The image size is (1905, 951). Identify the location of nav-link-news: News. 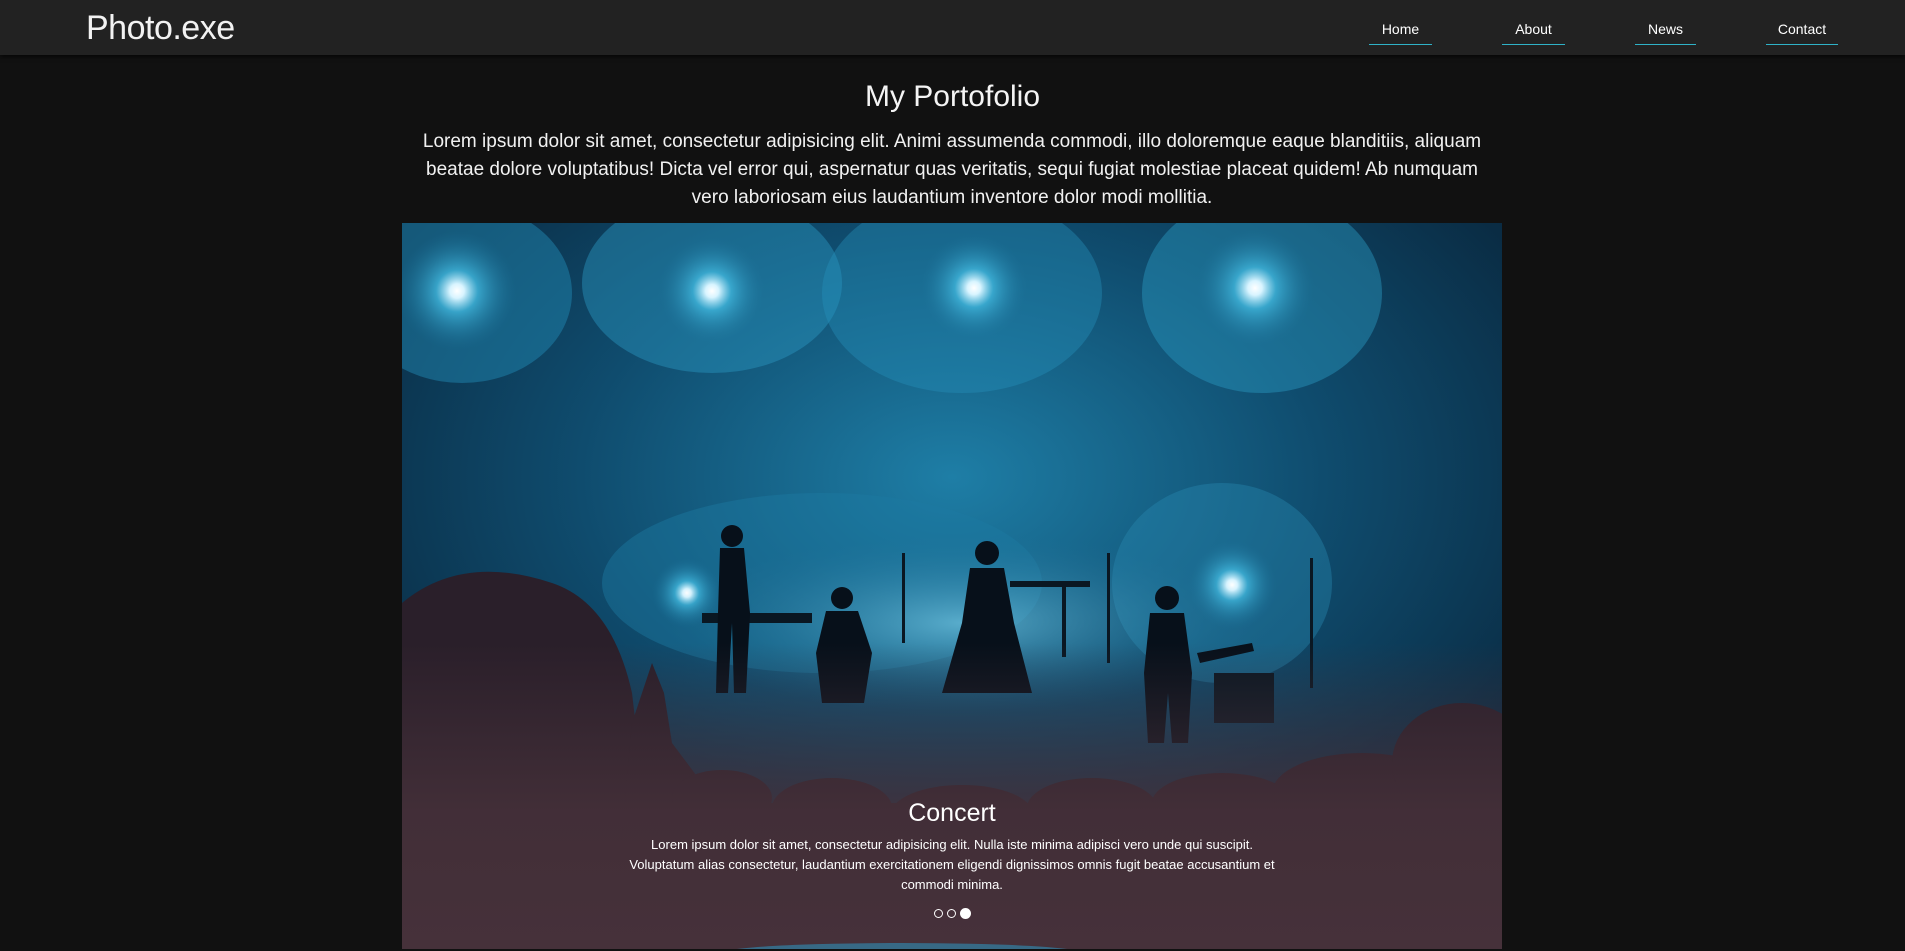
(1665, 32).